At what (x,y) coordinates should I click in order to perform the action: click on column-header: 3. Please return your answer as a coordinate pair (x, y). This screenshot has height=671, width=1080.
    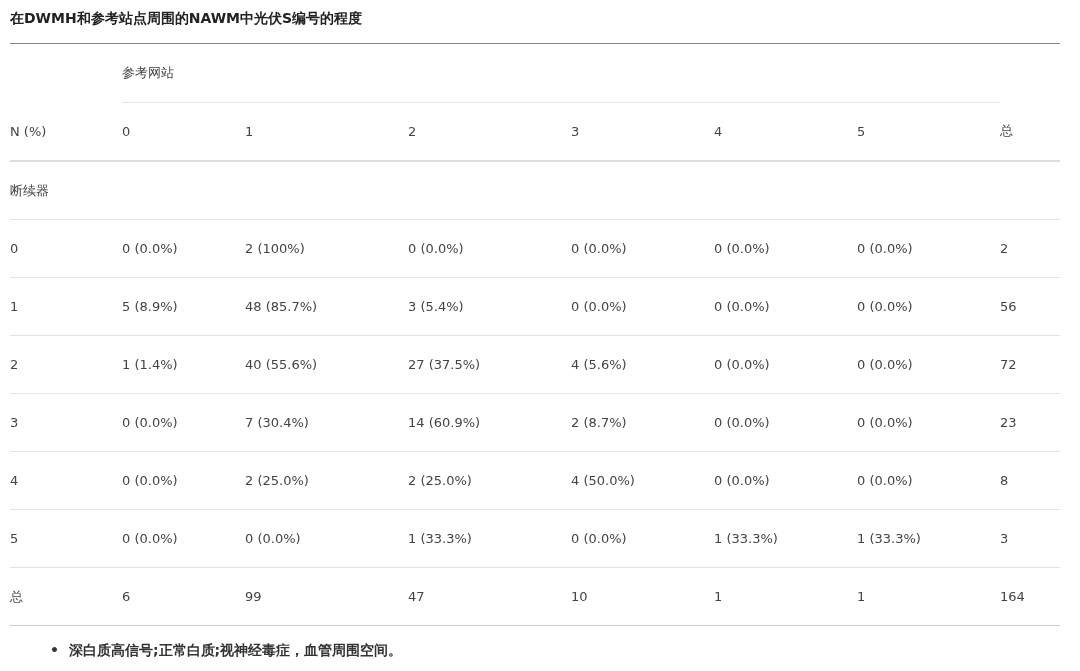
    Looking at the image, I should click on (642, 131).